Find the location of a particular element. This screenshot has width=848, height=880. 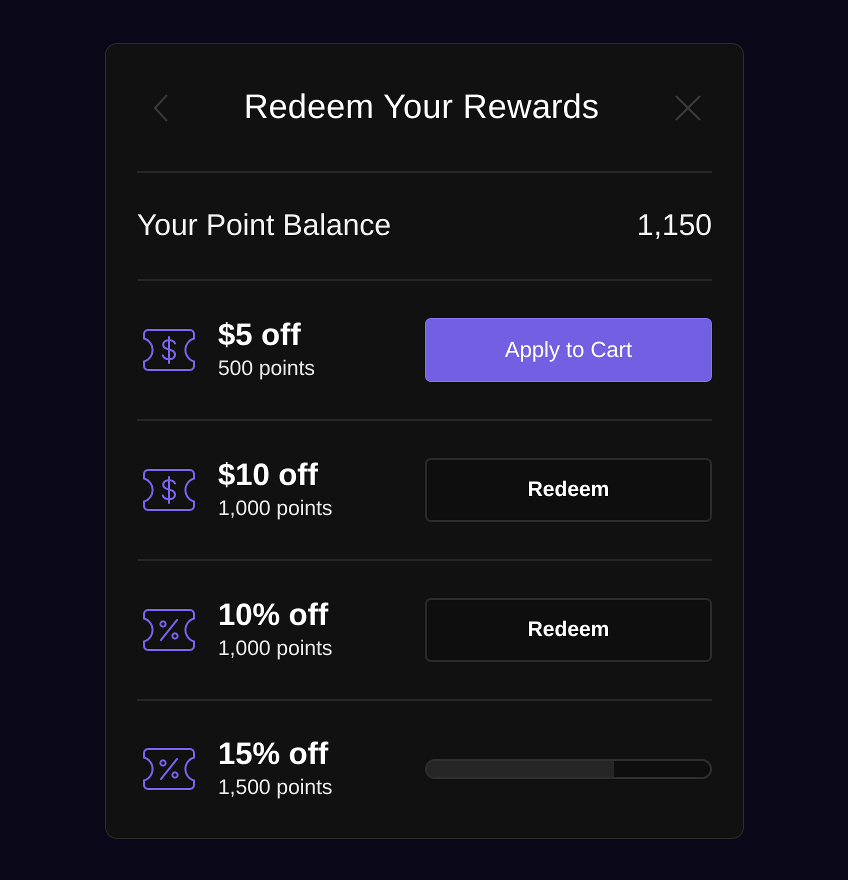

close-icon is located at coordinates (687, 107).